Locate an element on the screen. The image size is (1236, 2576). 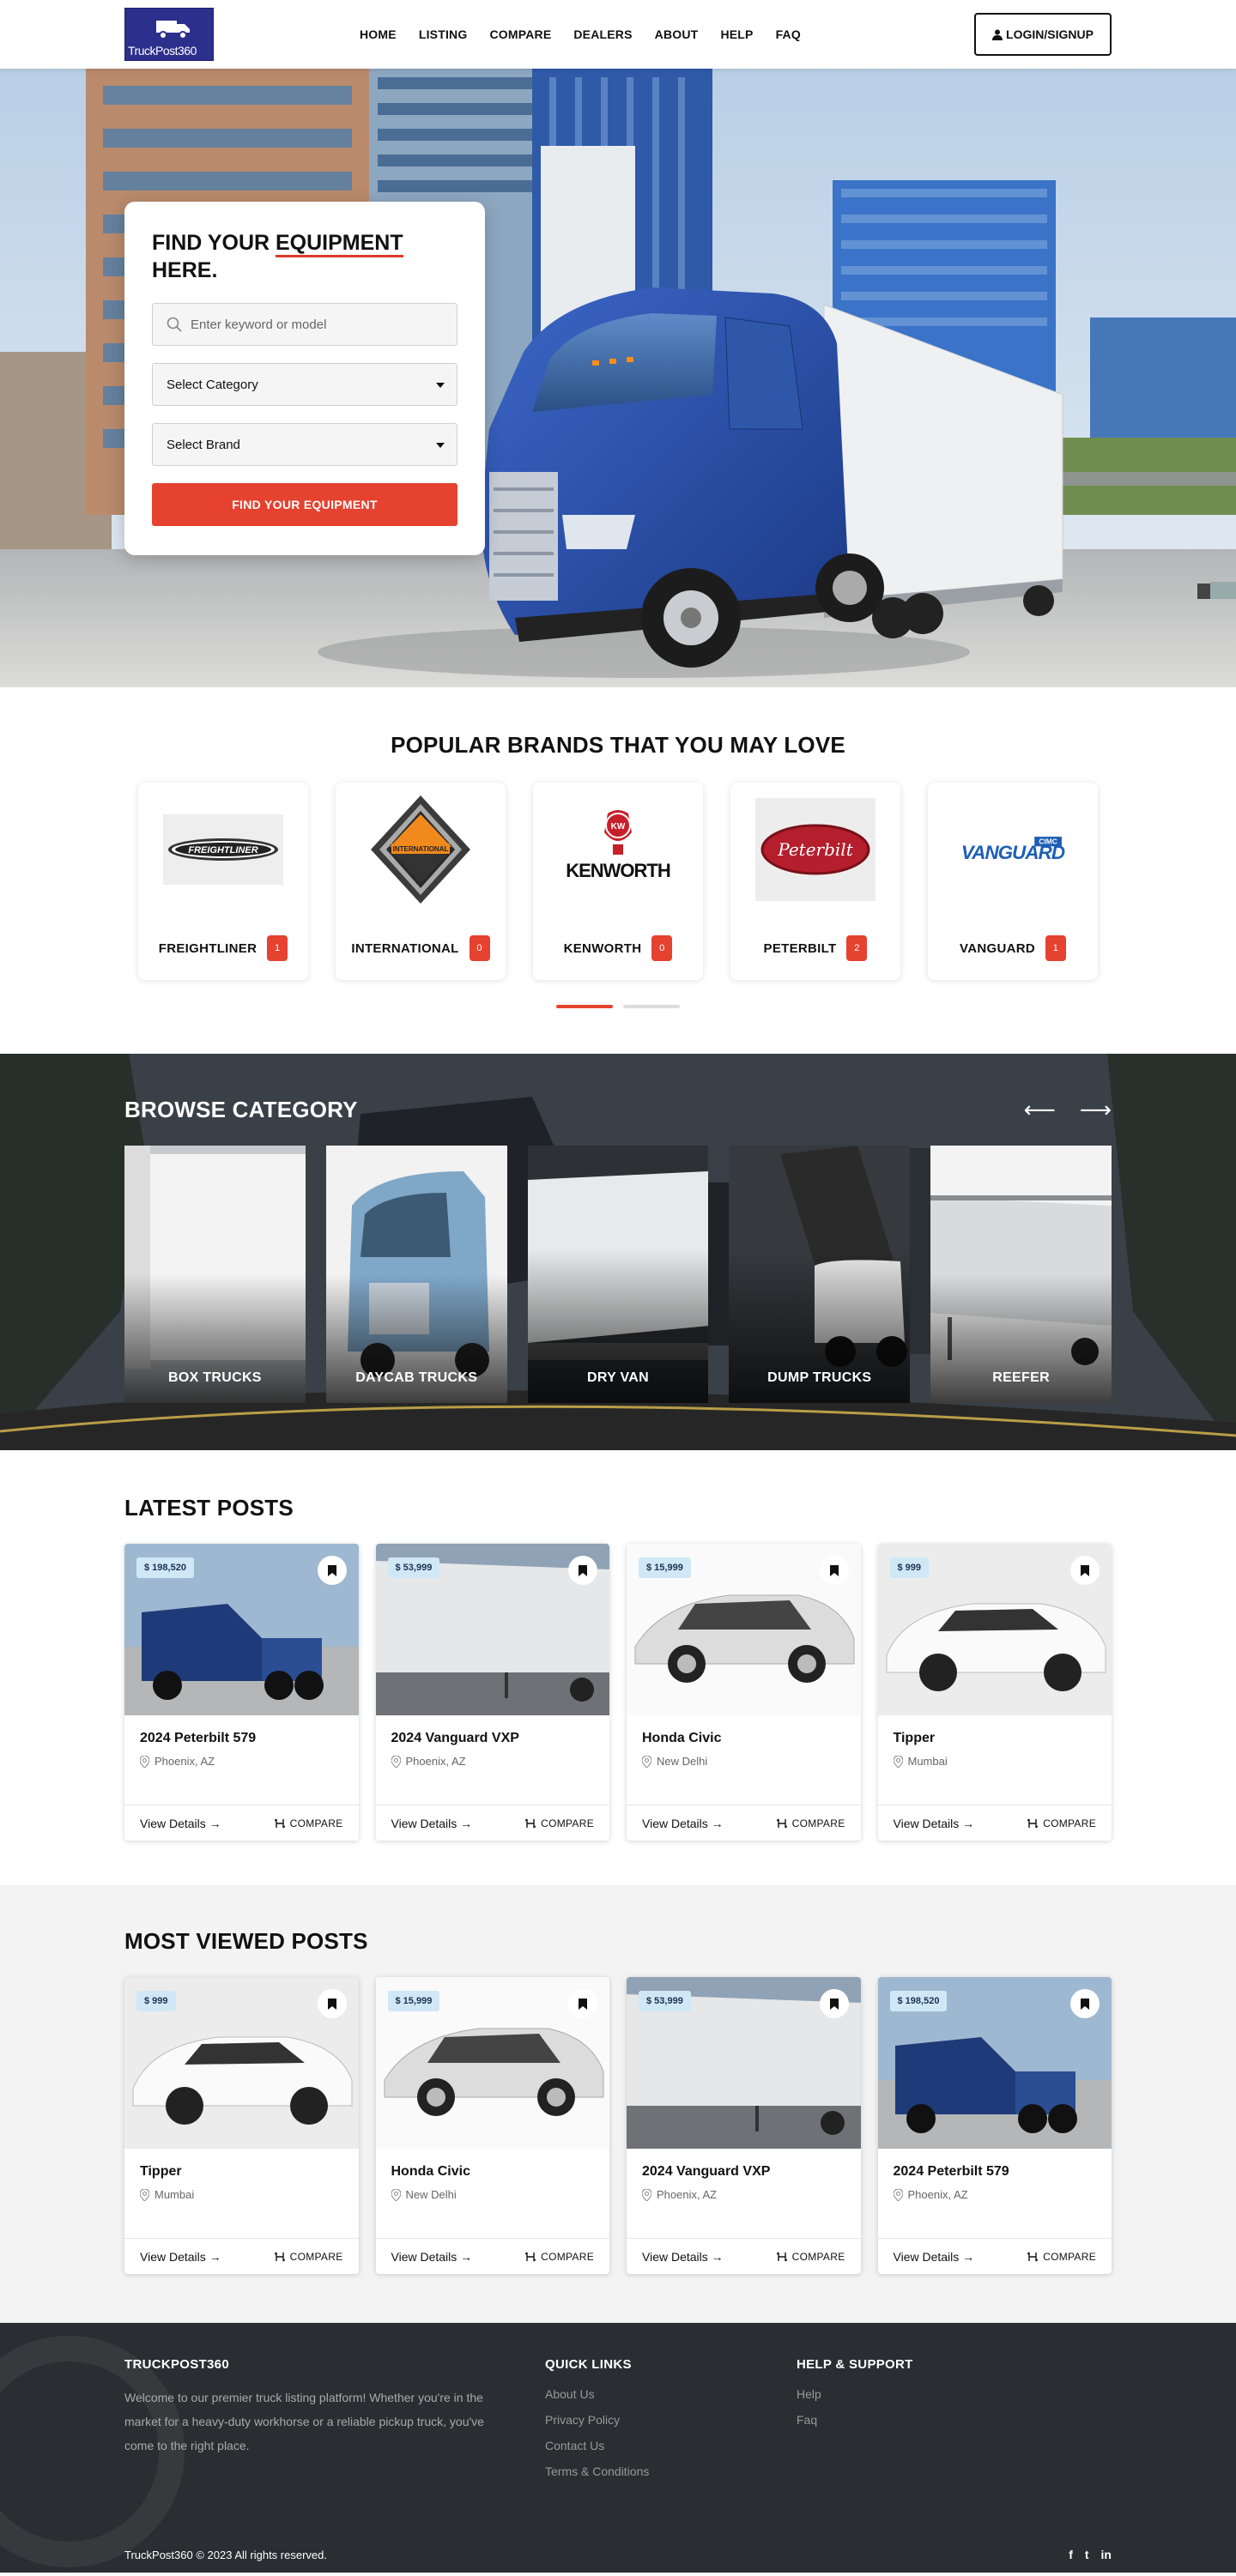
category-card-box-trucks: BOX TRUCKS is located at coordinates (215, 1274).